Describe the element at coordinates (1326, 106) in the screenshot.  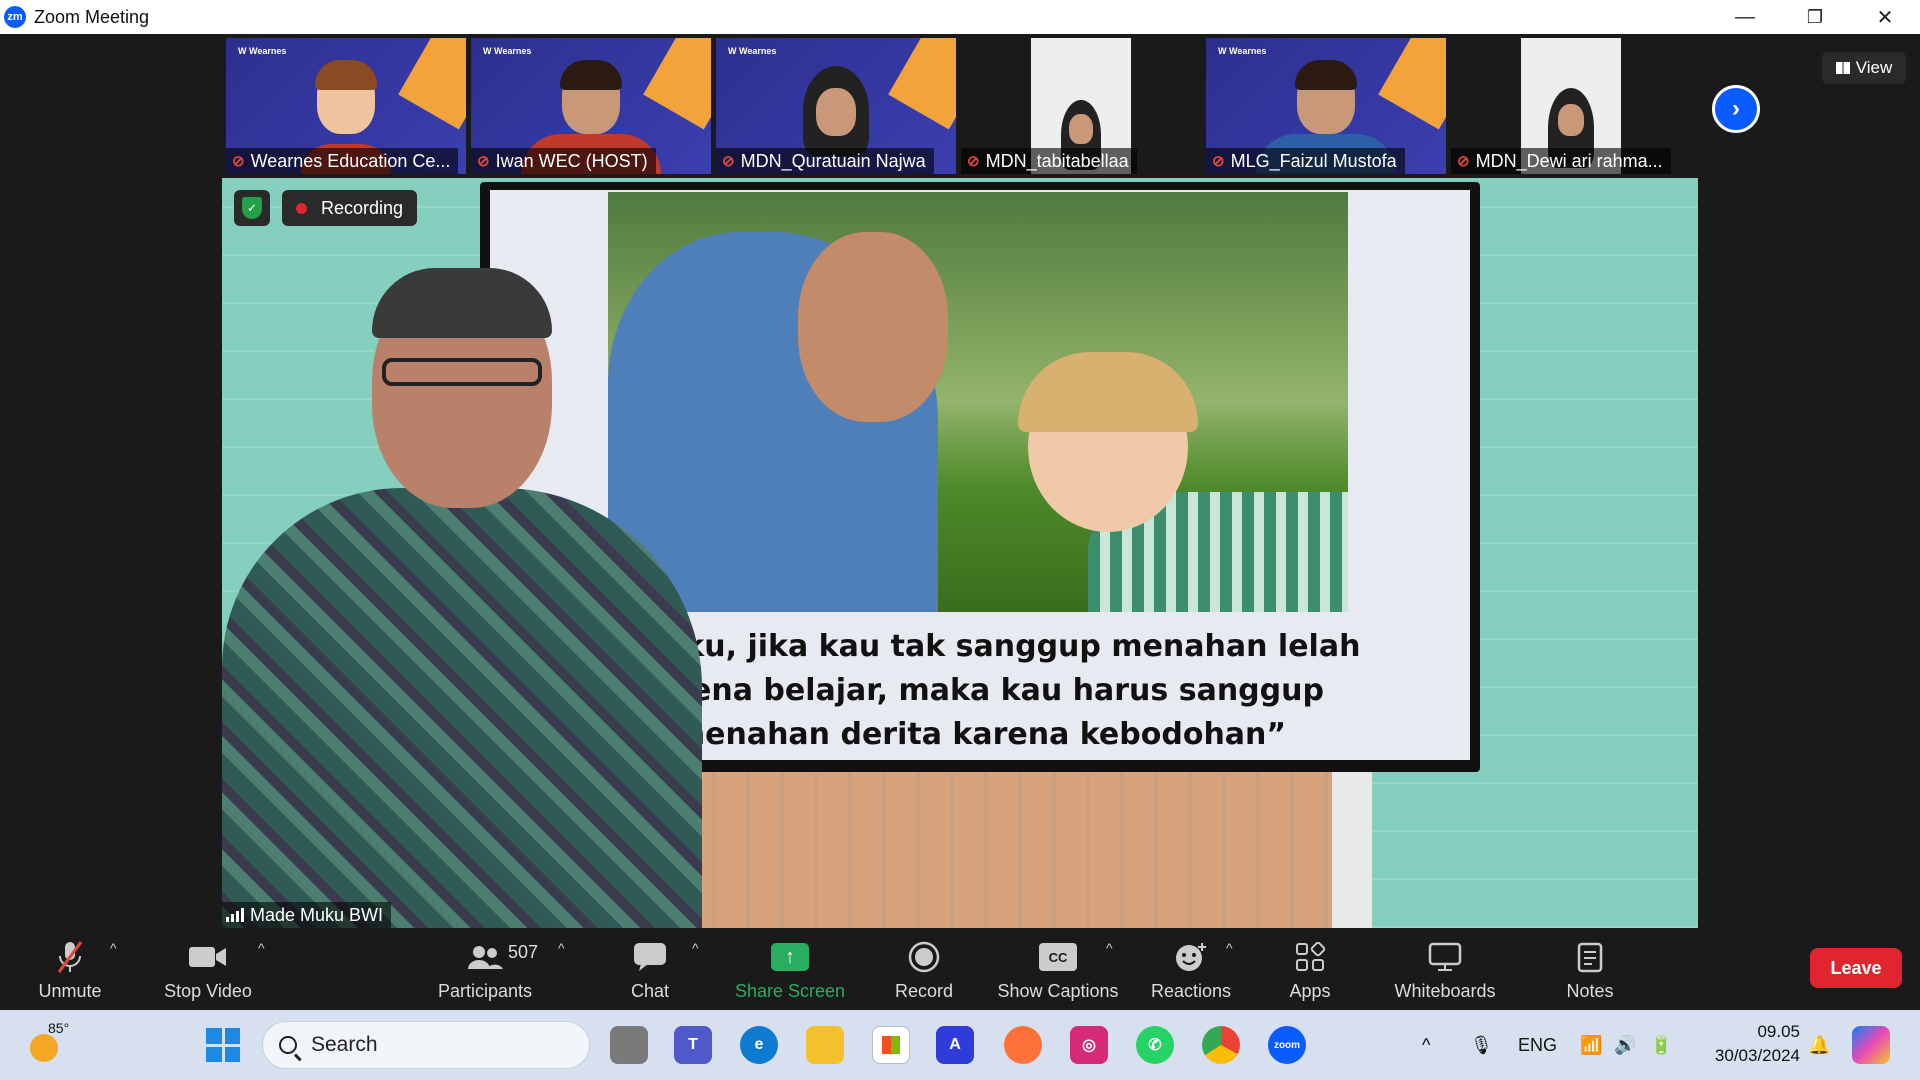
I see `participant-tile: W Wearnes ⊘ MLG_Faizul Mustofa` at that location.